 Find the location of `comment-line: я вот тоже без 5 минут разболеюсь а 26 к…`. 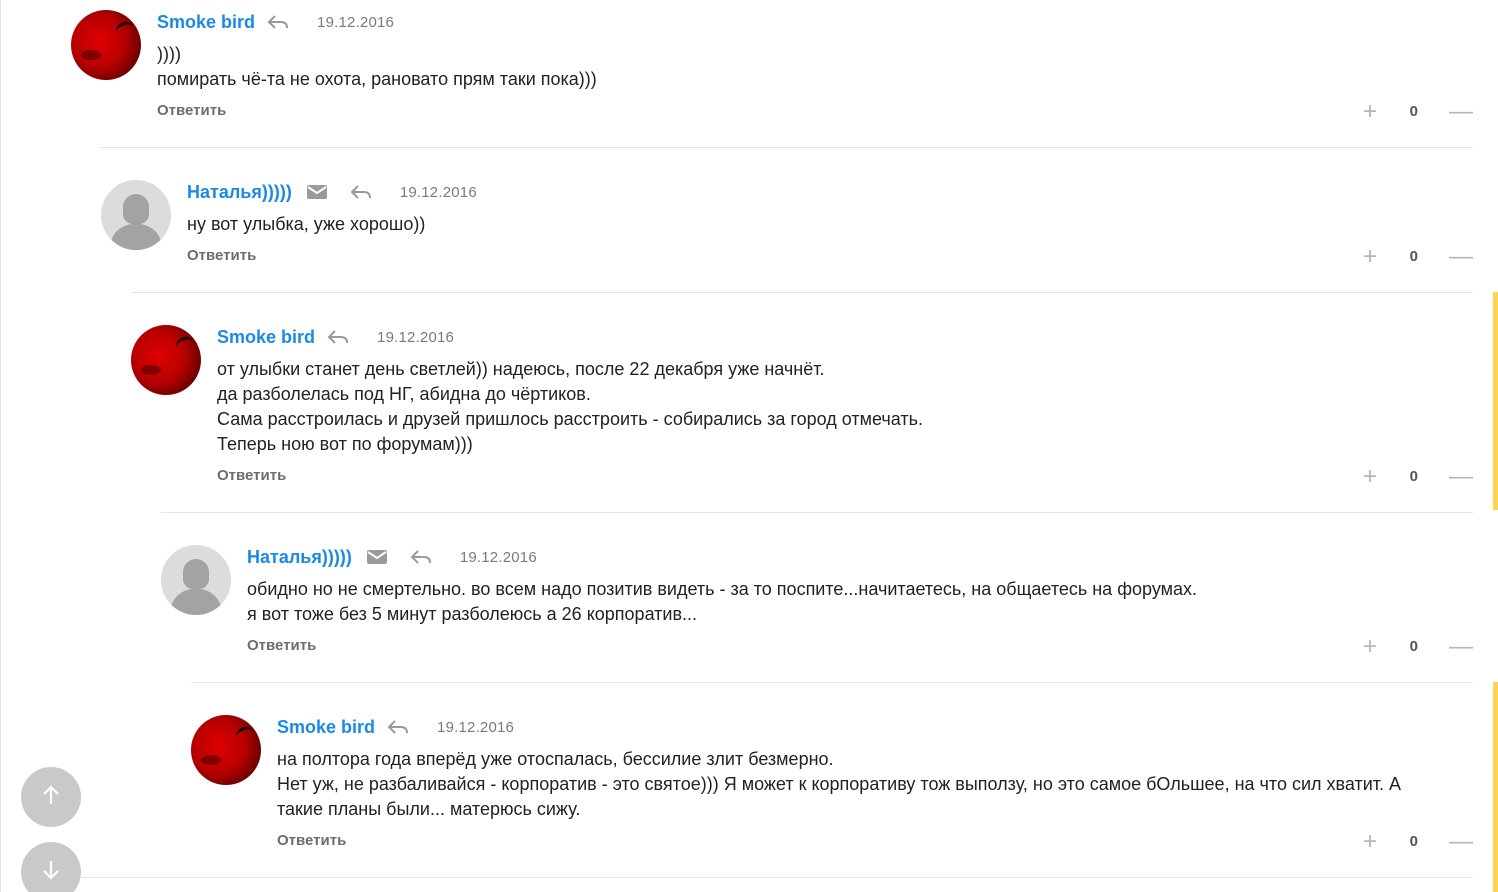

comment-line: я вот тоже без 5 минут разболеюсь а 26 к… is located at coordinates (472, 614).